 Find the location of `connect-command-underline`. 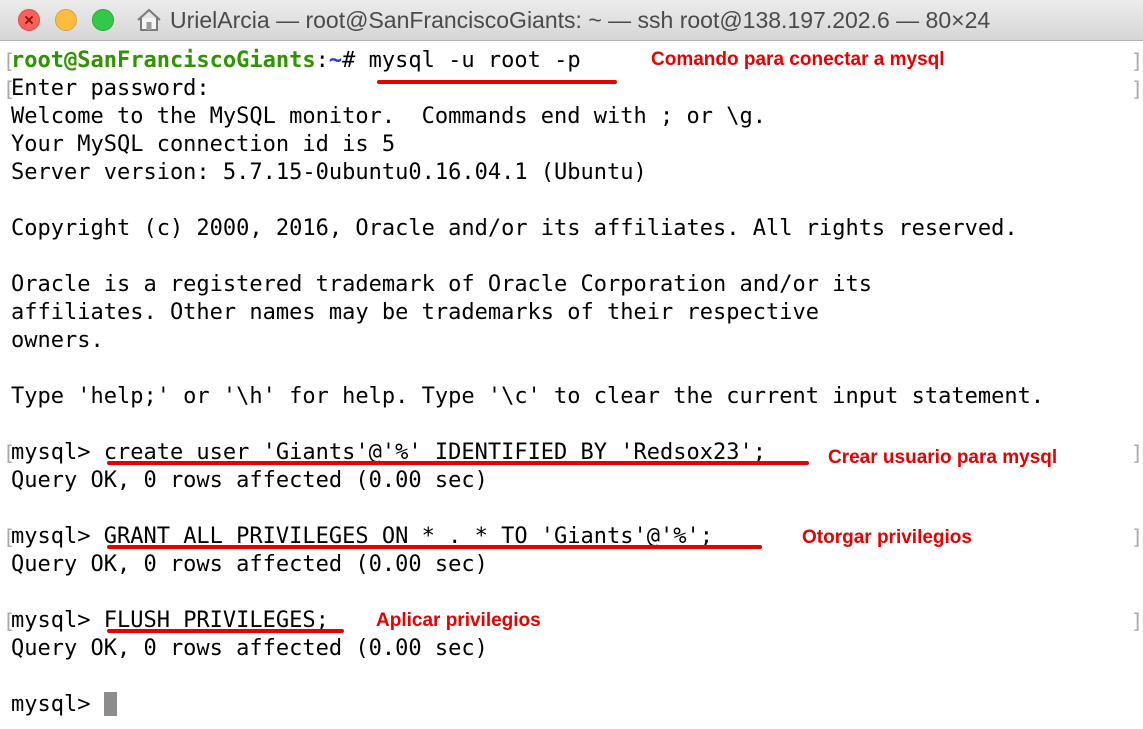

connect-command-underline is located at coordinates (497, 82).